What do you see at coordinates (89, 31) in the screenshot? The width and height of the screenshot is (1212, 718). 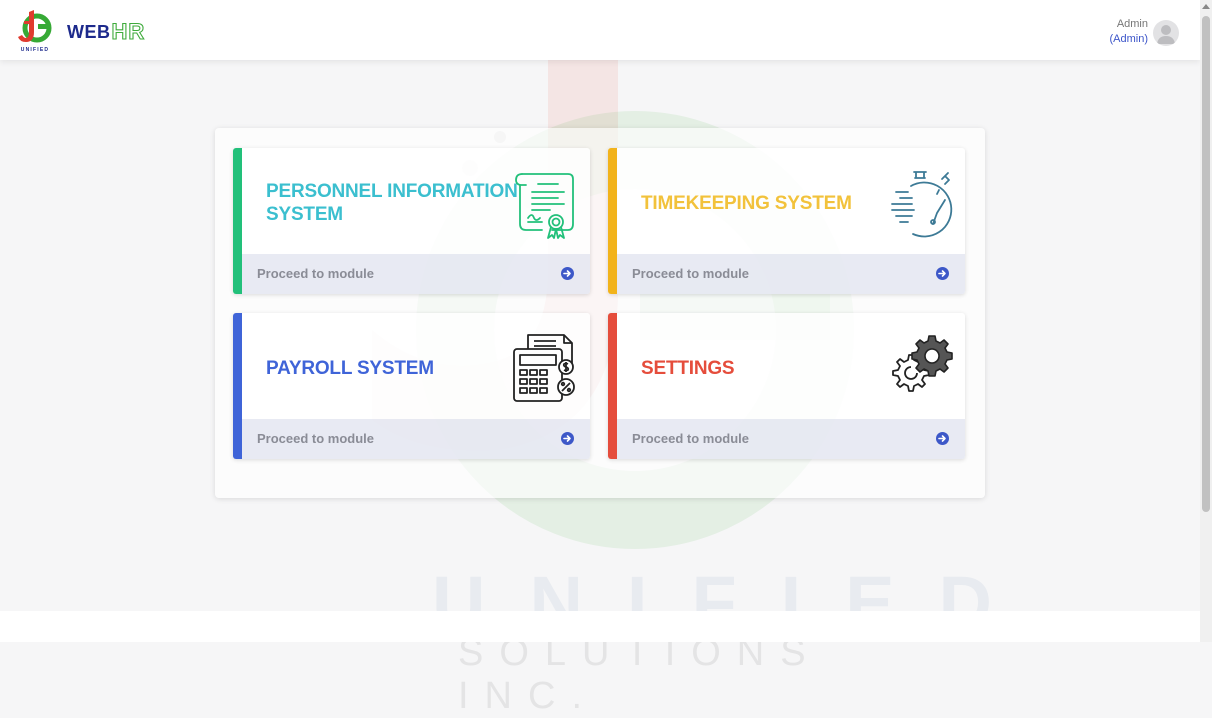 I see `brand-web-text: WEB` at bounding box center [89, 31].